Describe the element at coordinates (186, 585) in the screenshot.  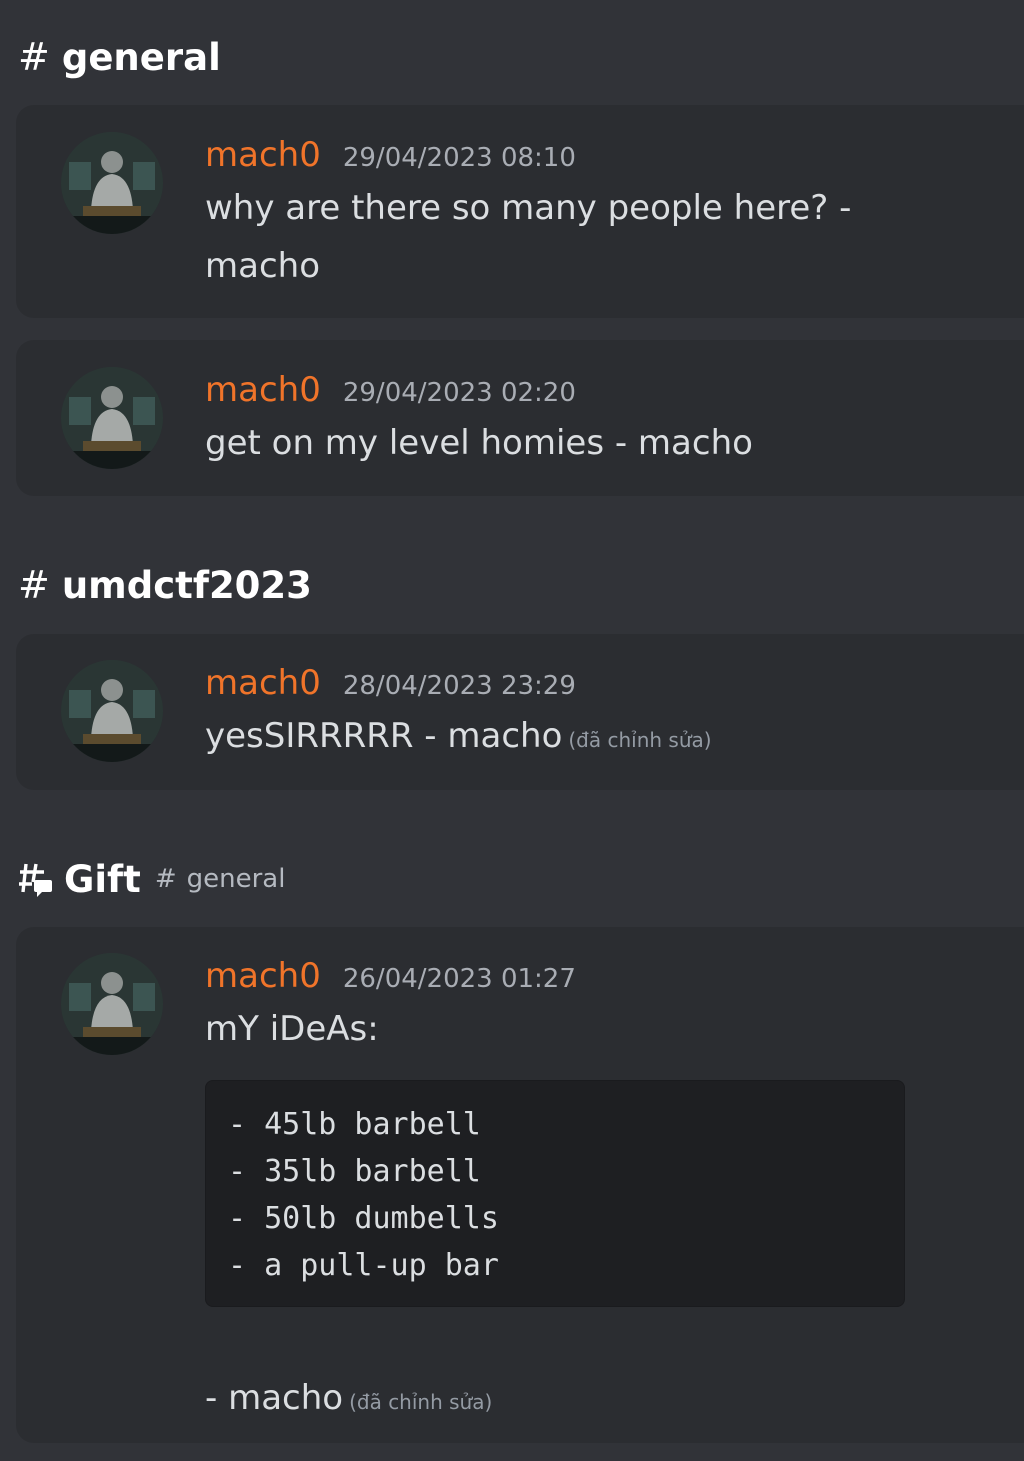
I see `channel-name: umdctf2023` at that location.